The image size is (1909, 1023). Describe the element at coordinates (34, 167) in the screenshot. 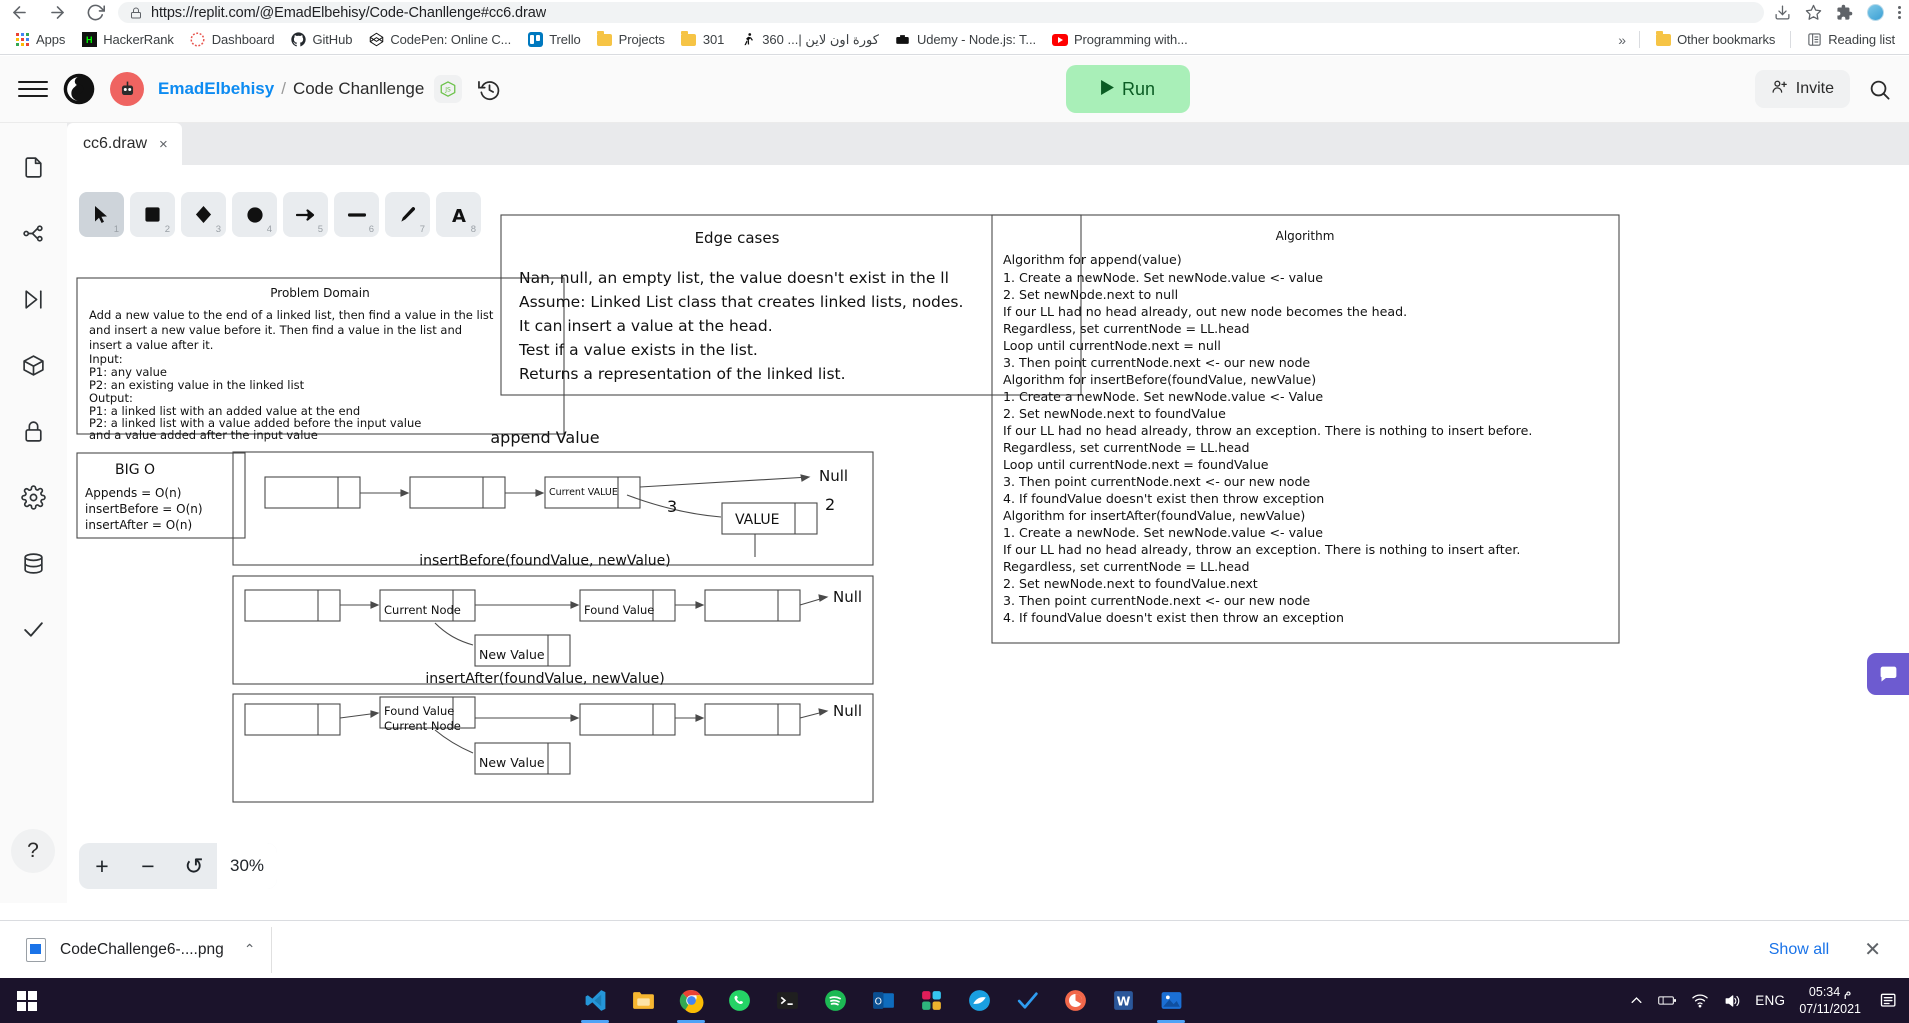

I see `sidebar-item-files` at that location.